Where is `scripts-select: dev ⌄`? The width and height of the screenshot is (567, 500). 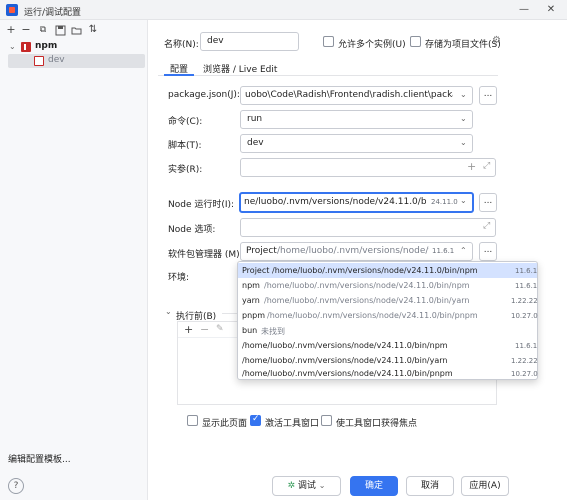 scripts-select: dev ⌄ is located at coordinates (356, 143).